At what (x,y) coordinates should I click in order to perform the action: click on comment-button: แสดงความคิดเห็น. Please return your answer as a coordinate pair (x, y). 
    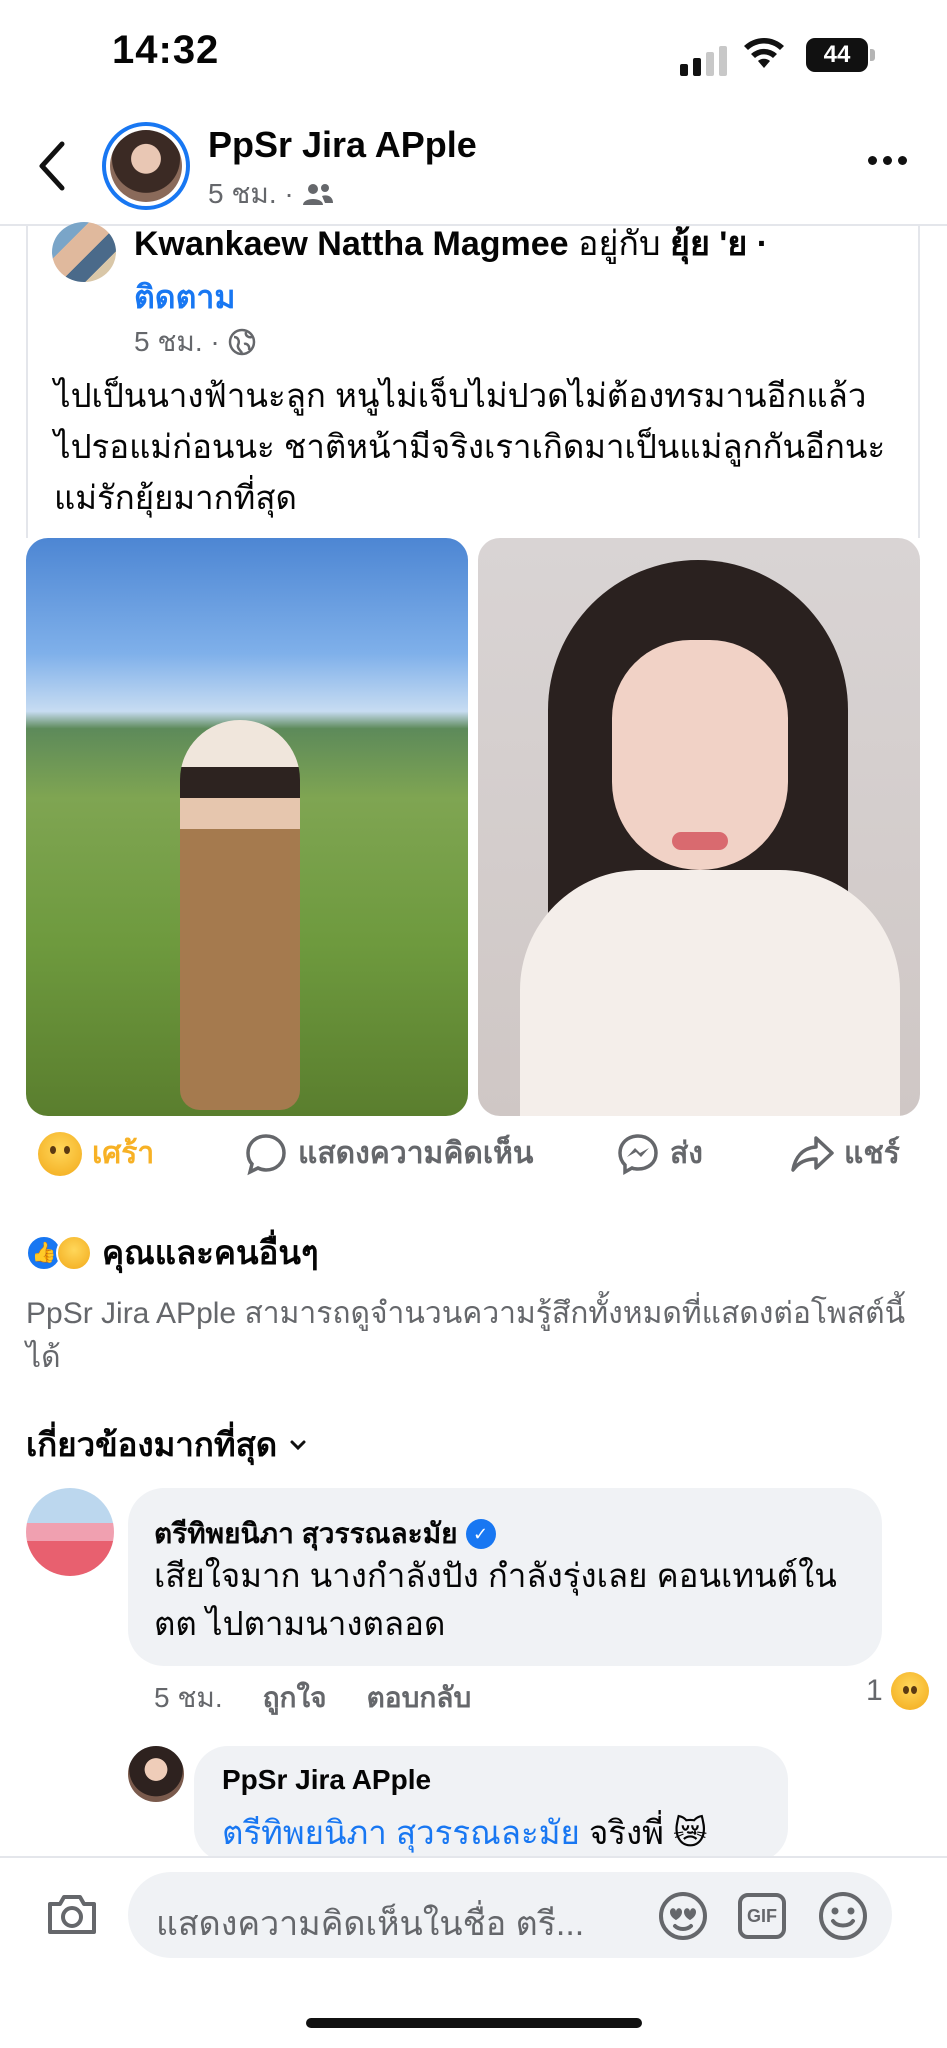
    Looking at the image, I should click on (388, 1153).